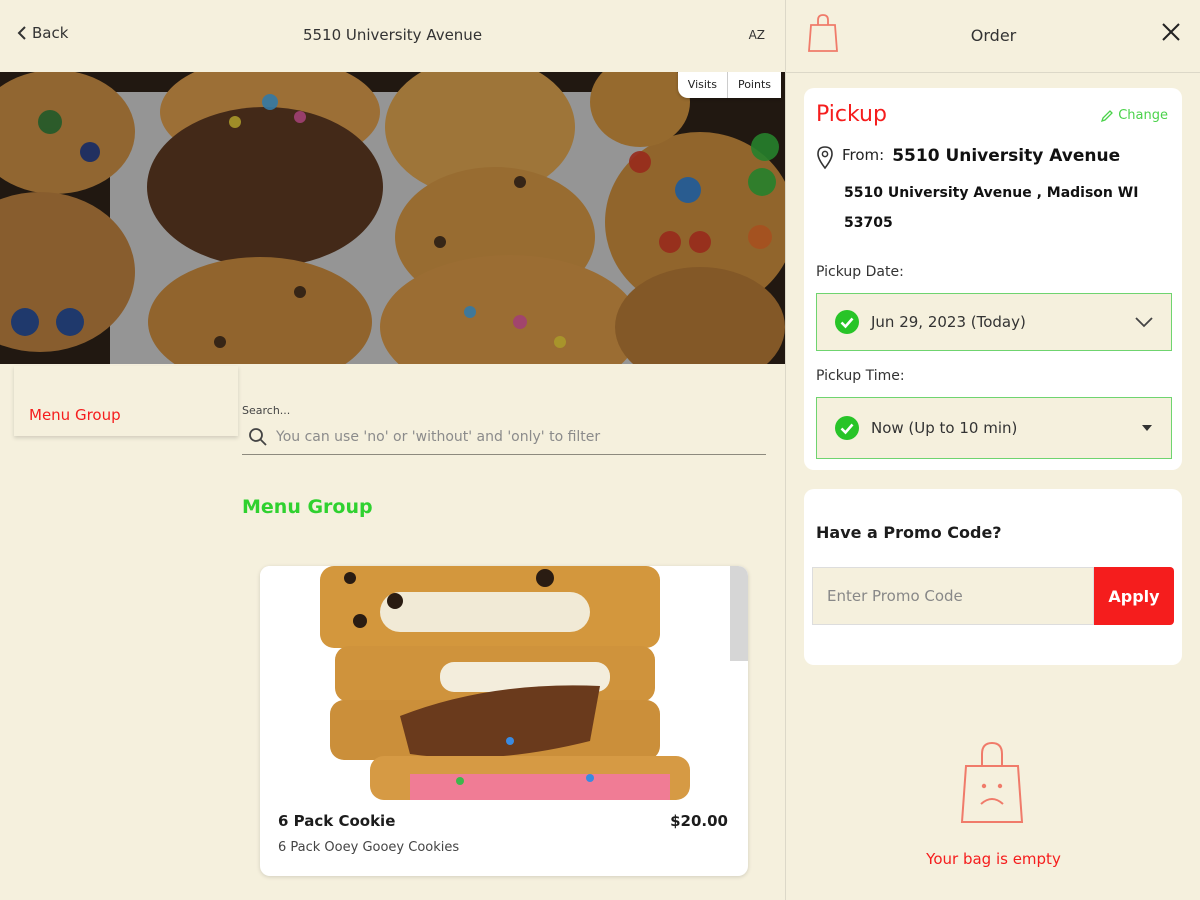 This screenshot has height=900, width=1200. I want to click on promo-heading: Have a Promo Code?, so click(909, 532).